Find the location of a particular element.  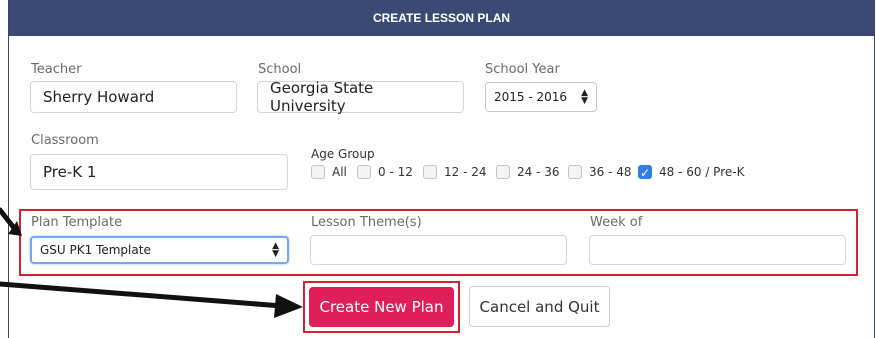

age-all-label: All is located at coordinates (339, 172).